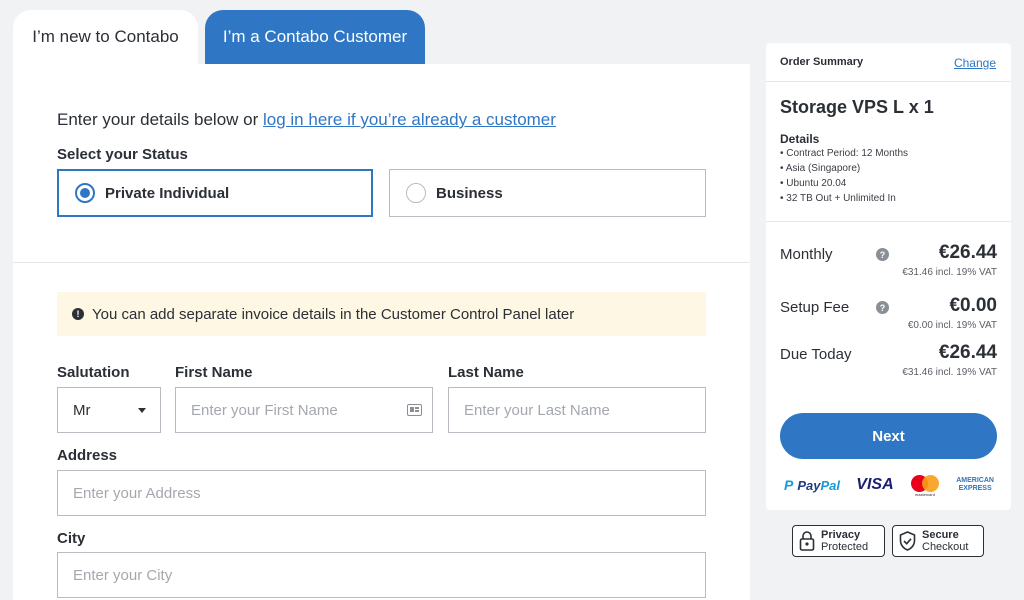  Describe the element at coordinates (975, 63) in the screenshot. I see `change-link: Change` at that location.